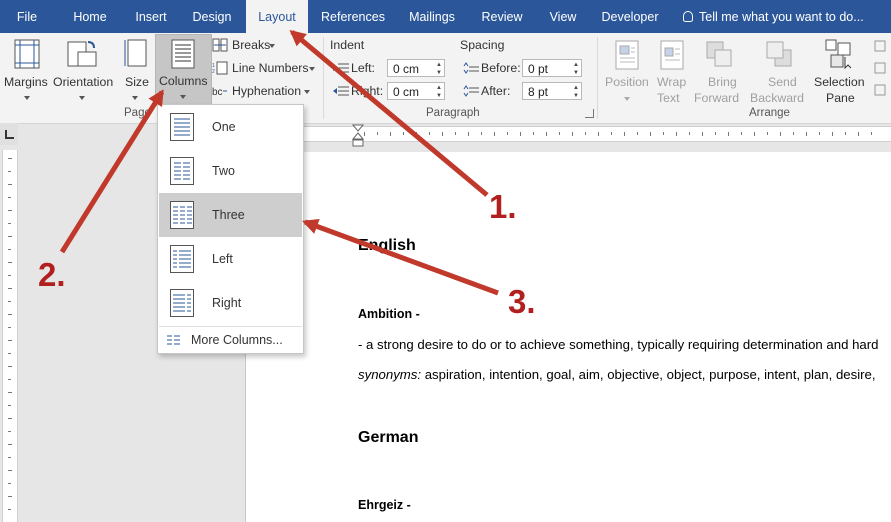 The width and height of the screenshot is (891, 522). I want to click on annotation-3: 3., so click(522, 301).